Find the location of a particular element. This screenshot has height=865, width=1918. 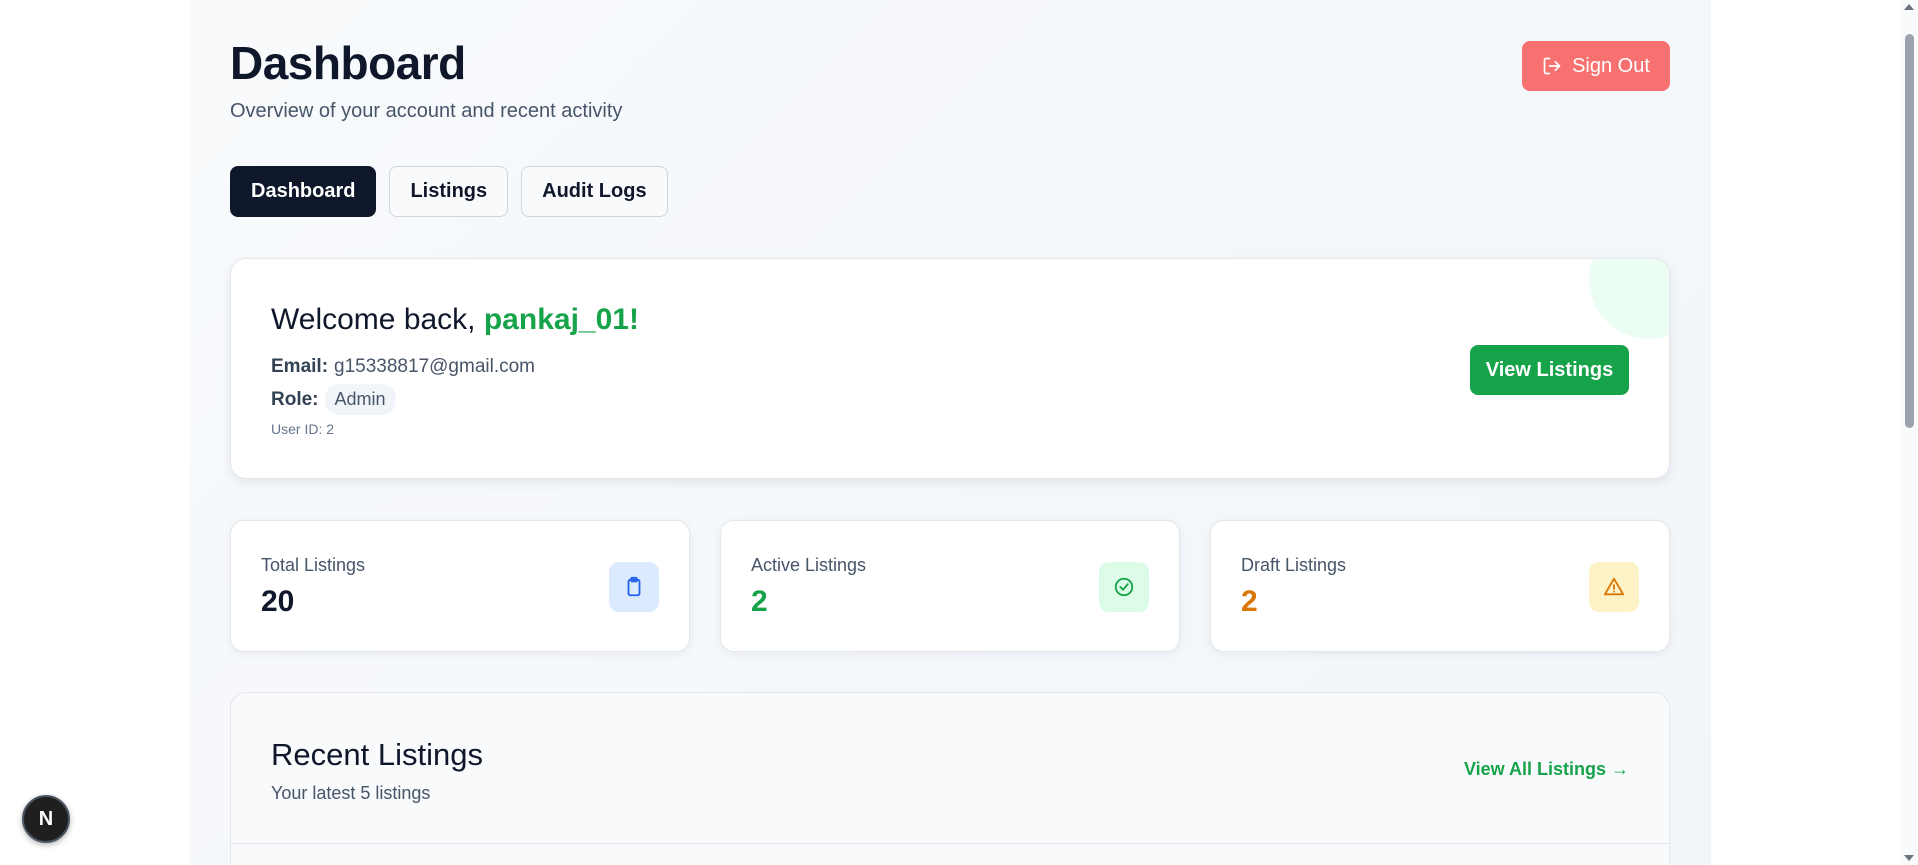

welcome-greeting: Welcome back, is located at coordinates (377, 319).